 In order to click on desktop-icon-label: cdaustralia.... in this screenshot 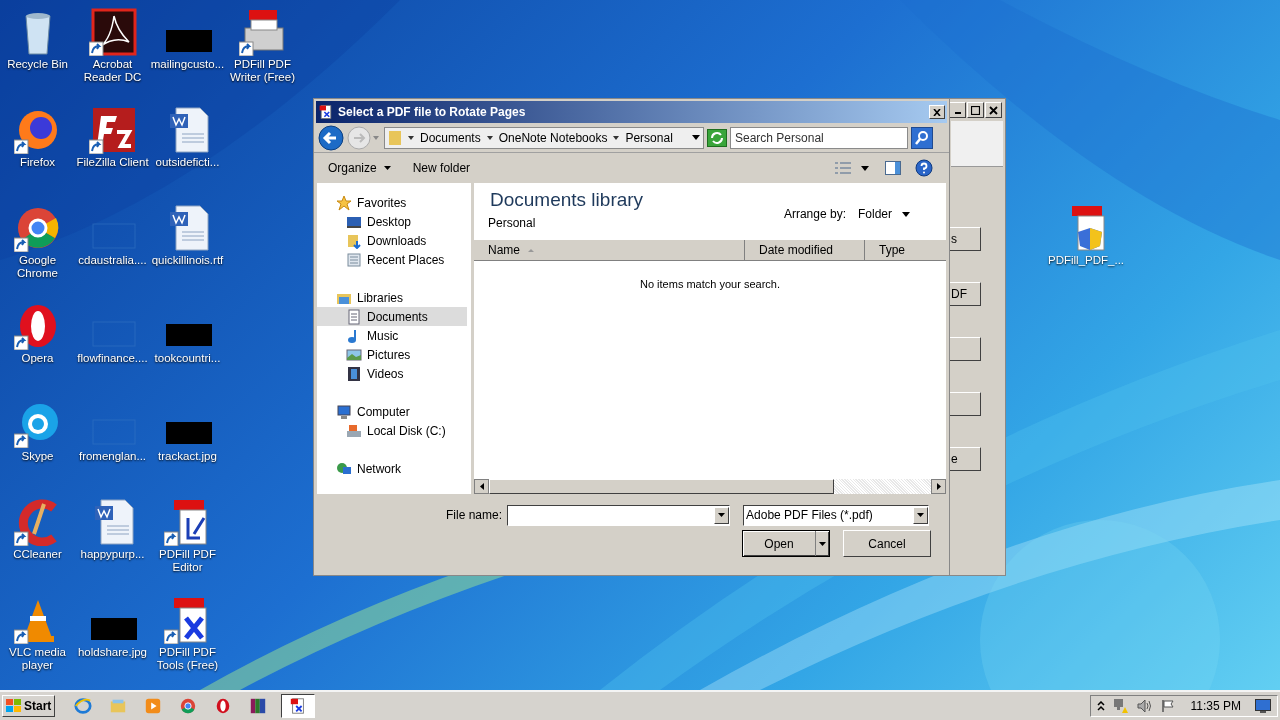, I will do `click(112, 260)`.